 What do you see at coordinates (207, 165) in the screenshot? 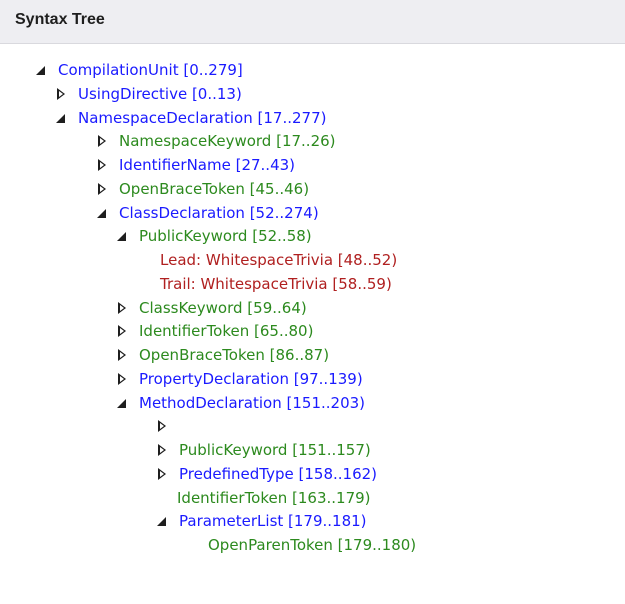
I see `tree-node-label: IdentifierName [27..43)` at bounding box center [207, 165].